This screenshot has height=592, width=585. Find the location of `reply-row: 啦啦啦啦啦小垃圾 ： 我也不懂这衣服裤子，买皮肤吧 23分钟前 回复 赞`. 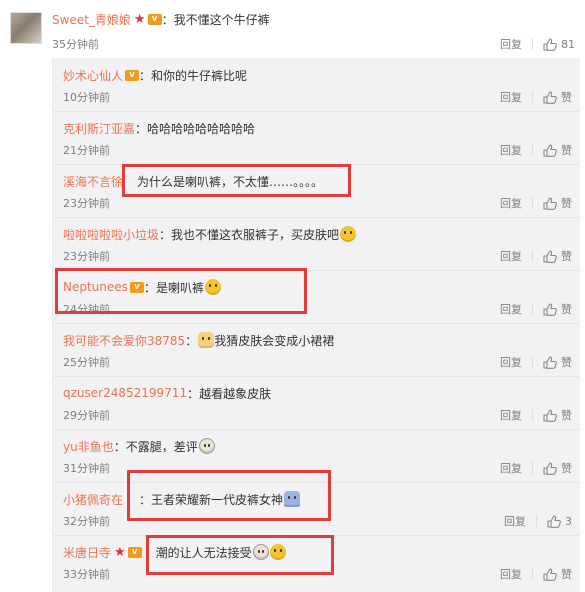

reply-row: 啦啦啦啦啦小垃圾 ： 我也不懂这衣服裤子，买皮肤吧 23分钟前 回复 赞 is located at coordinates (316, 244).